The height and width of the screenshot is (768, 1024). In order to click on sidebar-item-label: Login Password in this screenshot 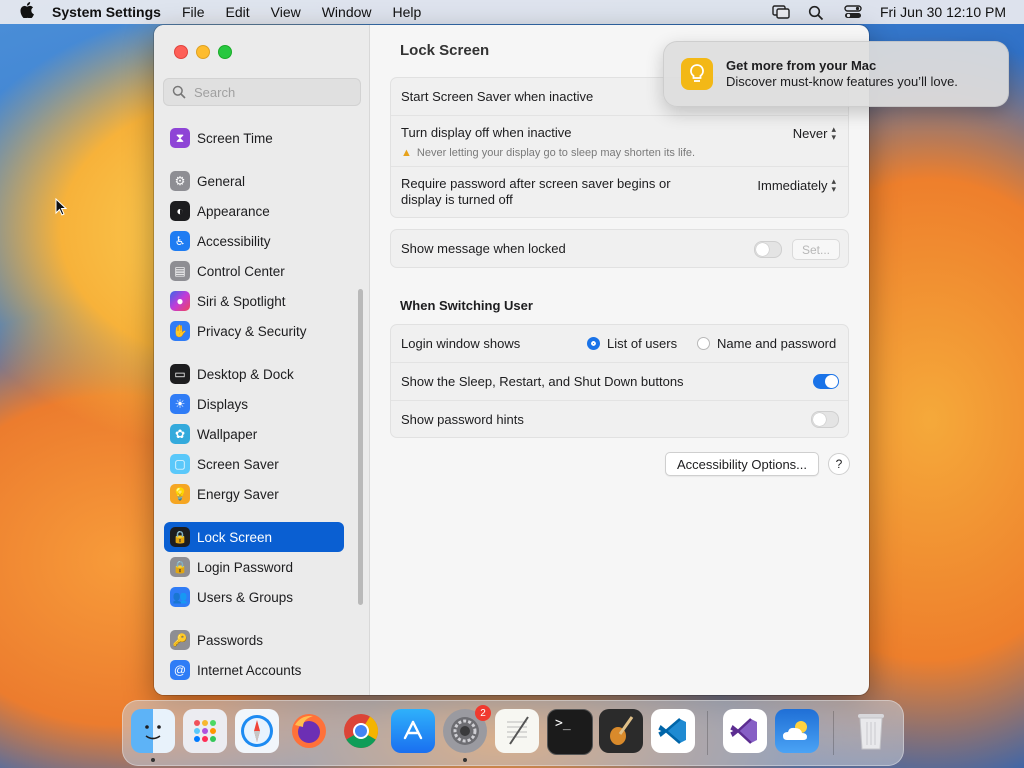, I will do `click(245, 567)`.